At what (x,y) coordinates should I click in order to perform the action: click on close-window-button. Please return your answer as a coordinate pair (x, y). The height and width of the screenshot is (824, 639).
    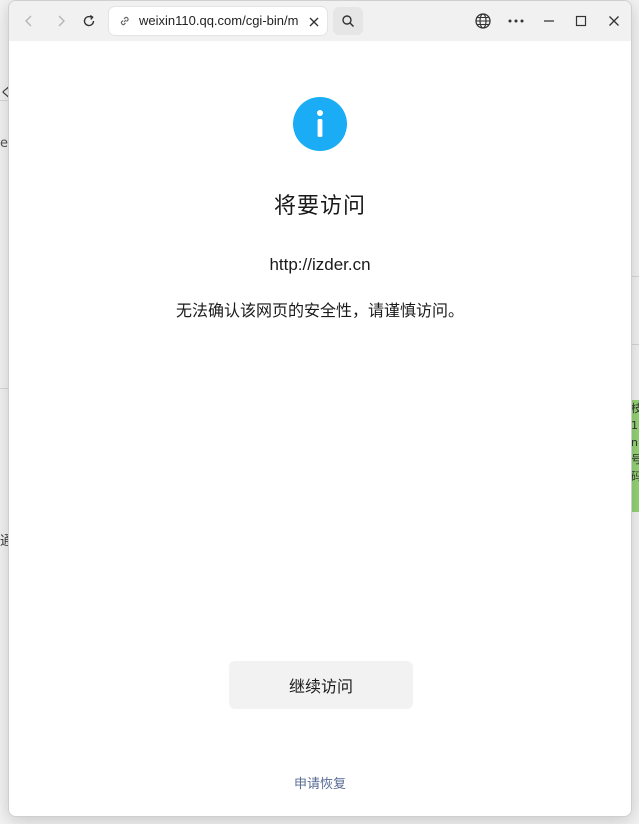
    Looking at the image, I should click on (614, 21).